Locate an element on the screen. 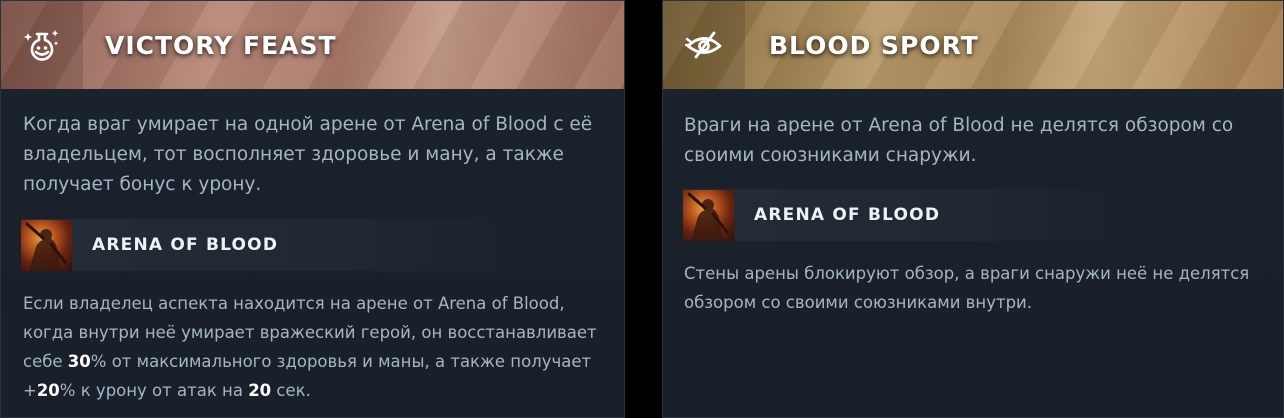 This screenshot has width=1284, height=418. facet-header: BLOOD SPORT is located at coordinates (973, 45).